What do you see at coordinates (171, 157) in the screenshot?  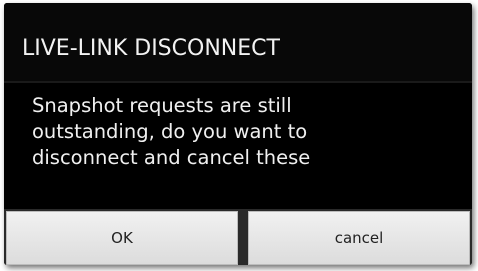 I see `dialog-message-line: disconnect and cancel these` at bounding box center [171, 157].